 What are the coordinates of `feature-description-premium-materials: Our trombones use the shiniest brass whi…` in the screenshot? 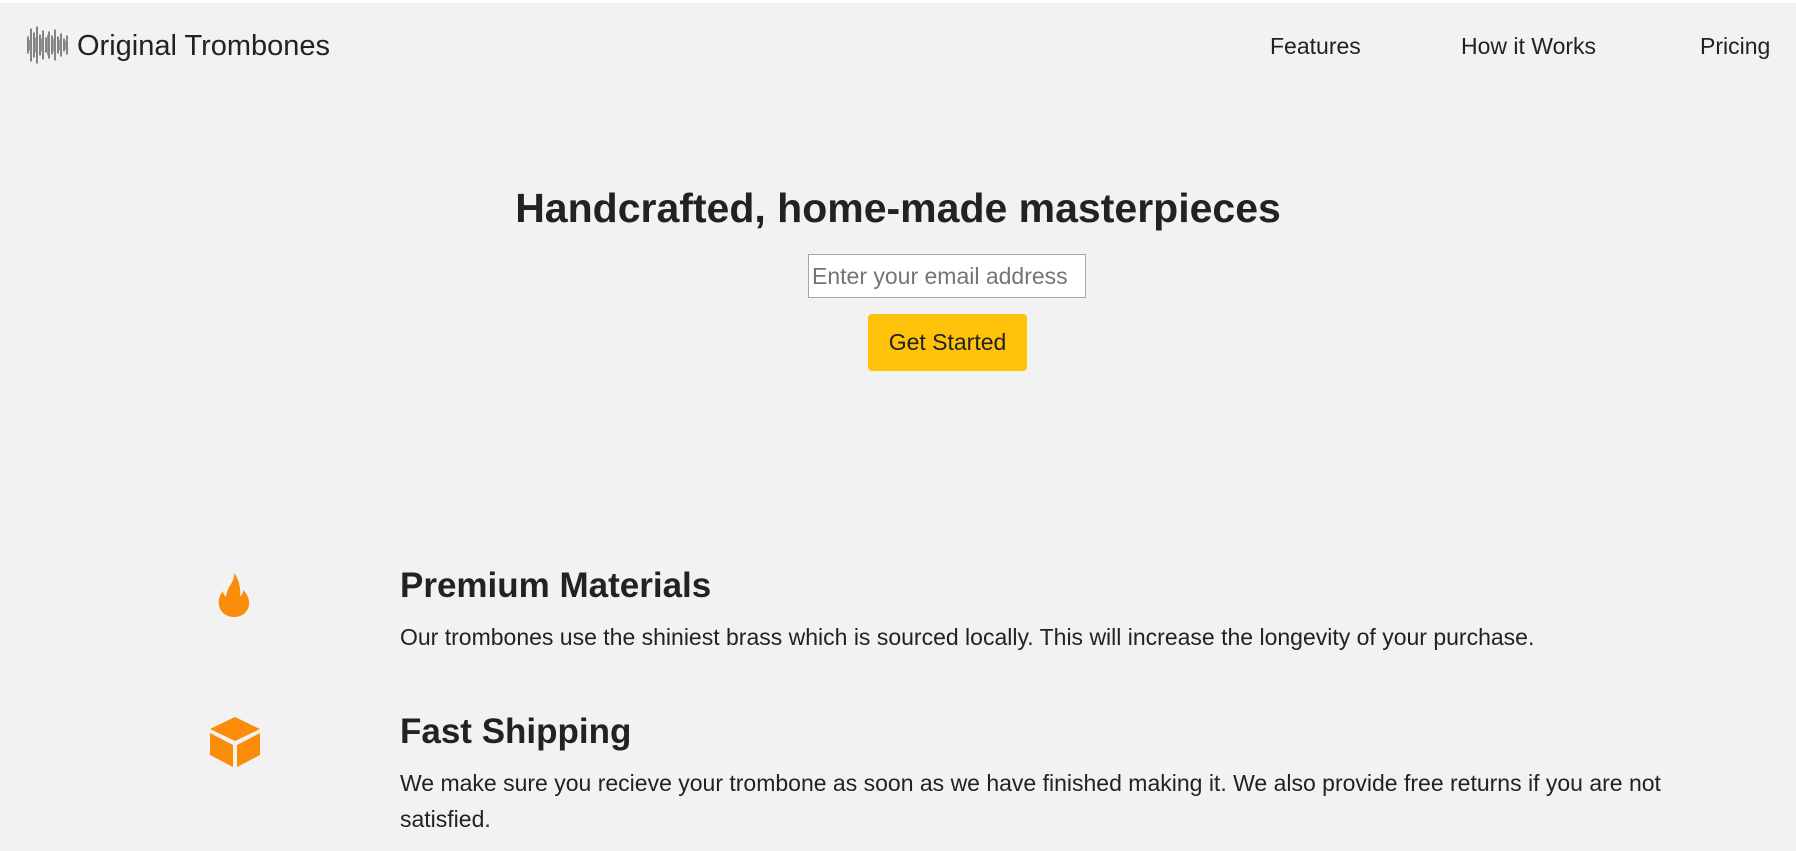 It's located at (967, 637).